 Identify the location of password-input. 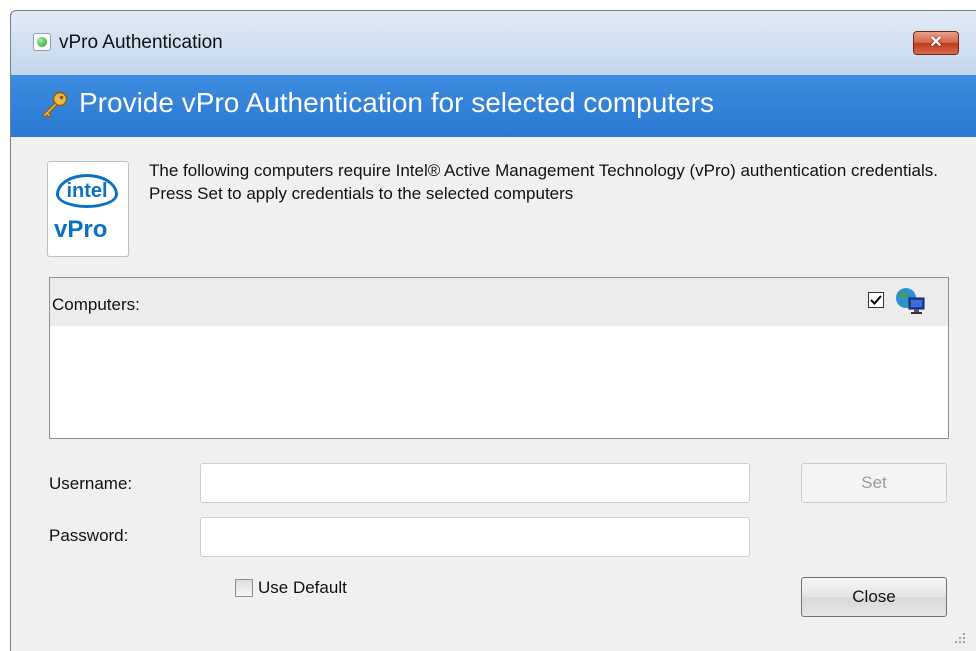
(475, 537).